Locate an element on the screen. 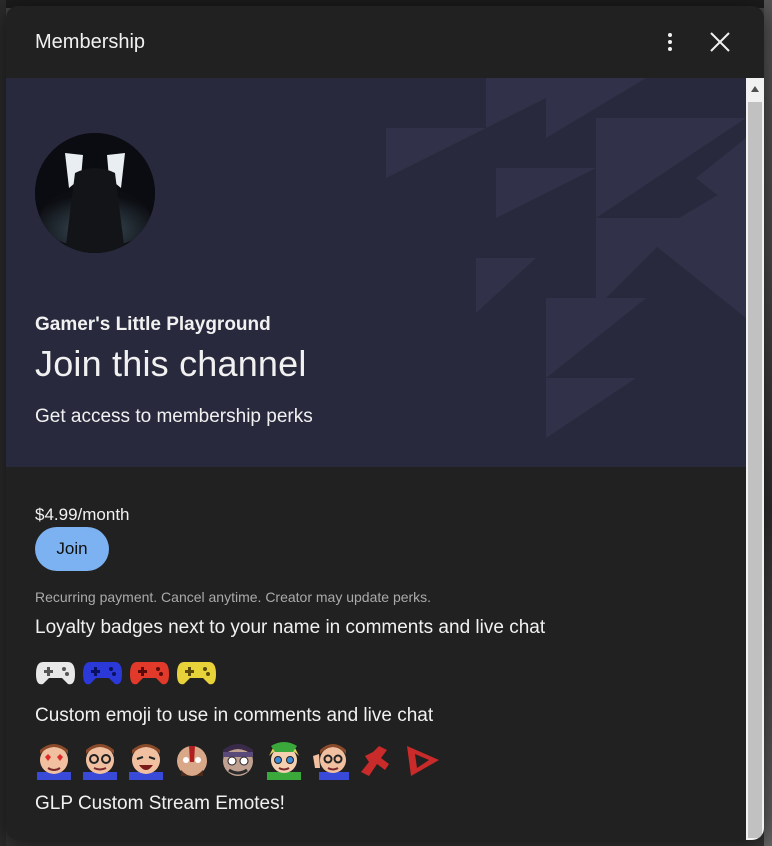 This screenshot has width=772, height=846. background-strip is located at coordinates (768, 423).